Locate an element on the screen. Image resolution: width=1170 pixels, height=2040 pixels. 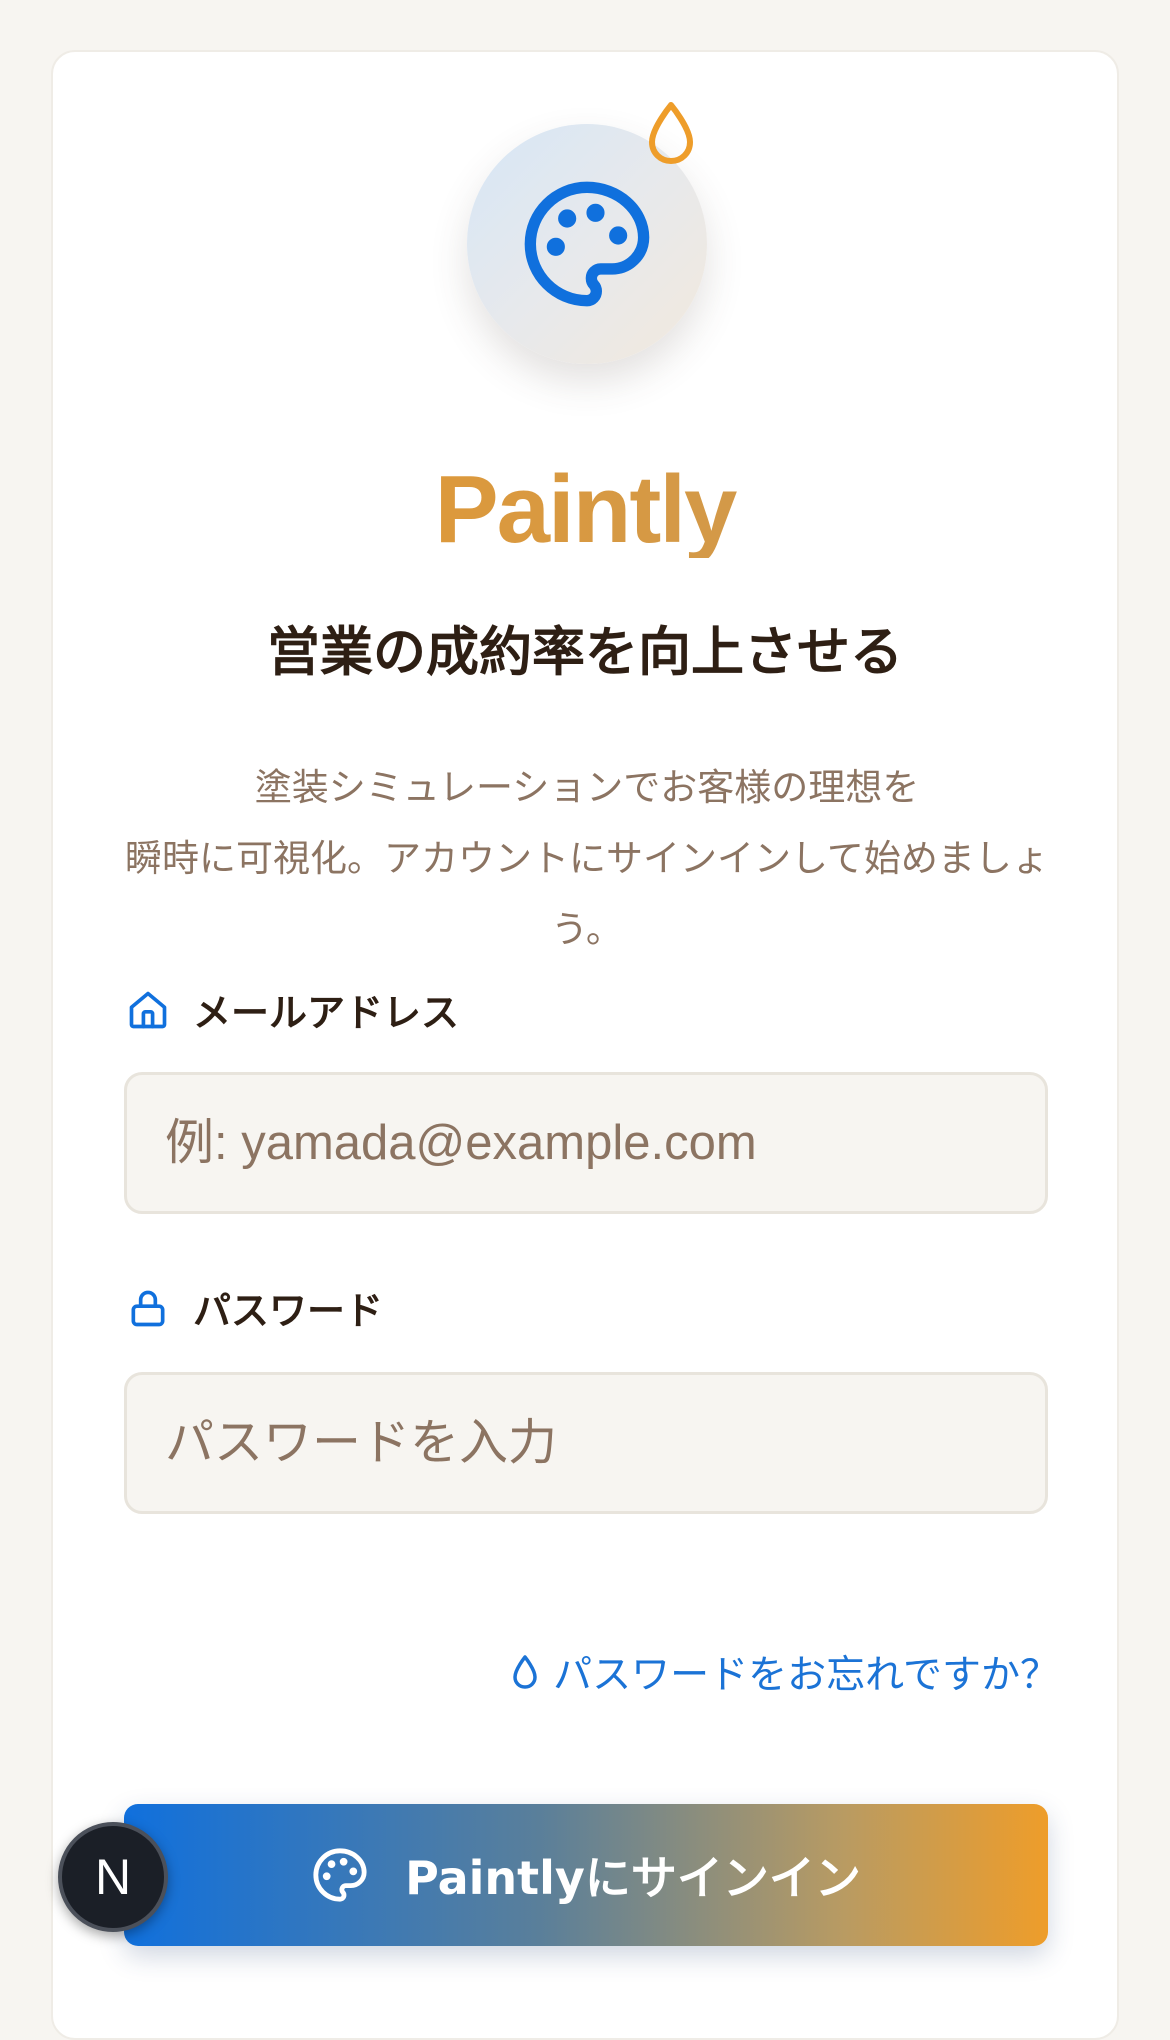
n-badge-button: N is located at coordinates (113, 1877).